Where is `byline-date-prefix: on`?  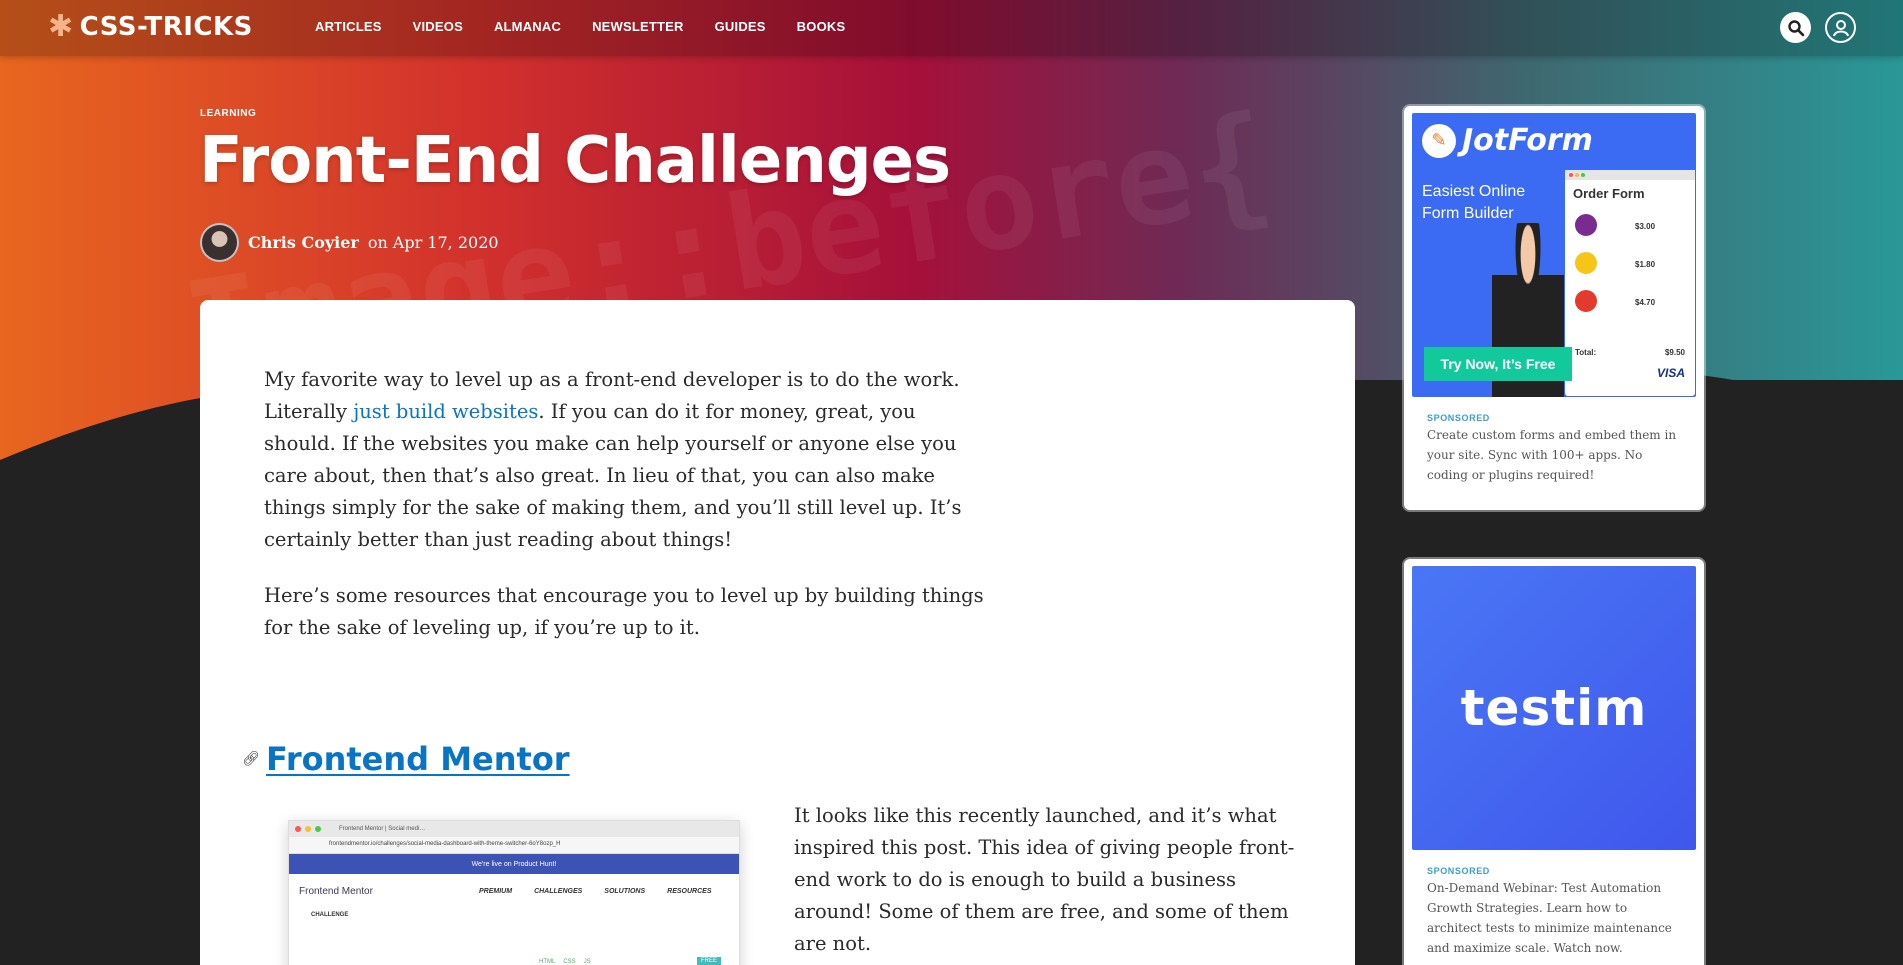
byline-date-prefix: on is located at coordinates (377, 242).